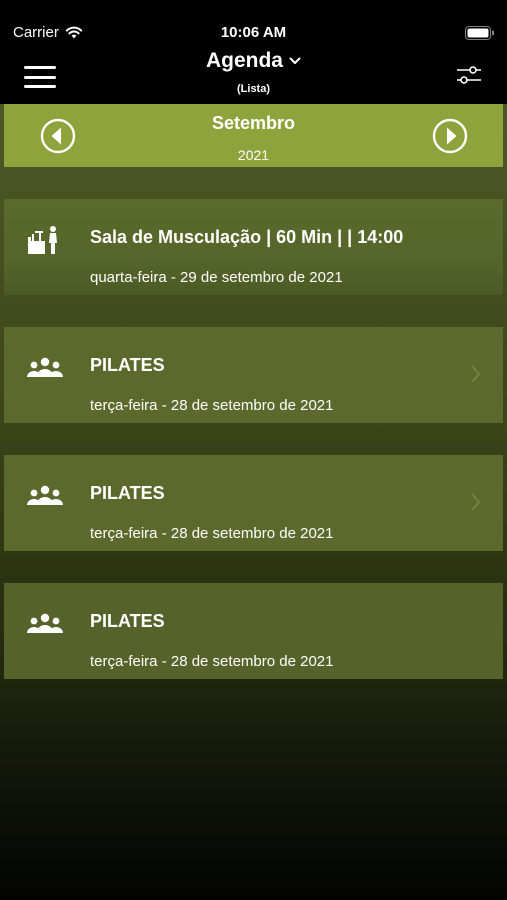  I want to click on menu-line, so click(40, 77).